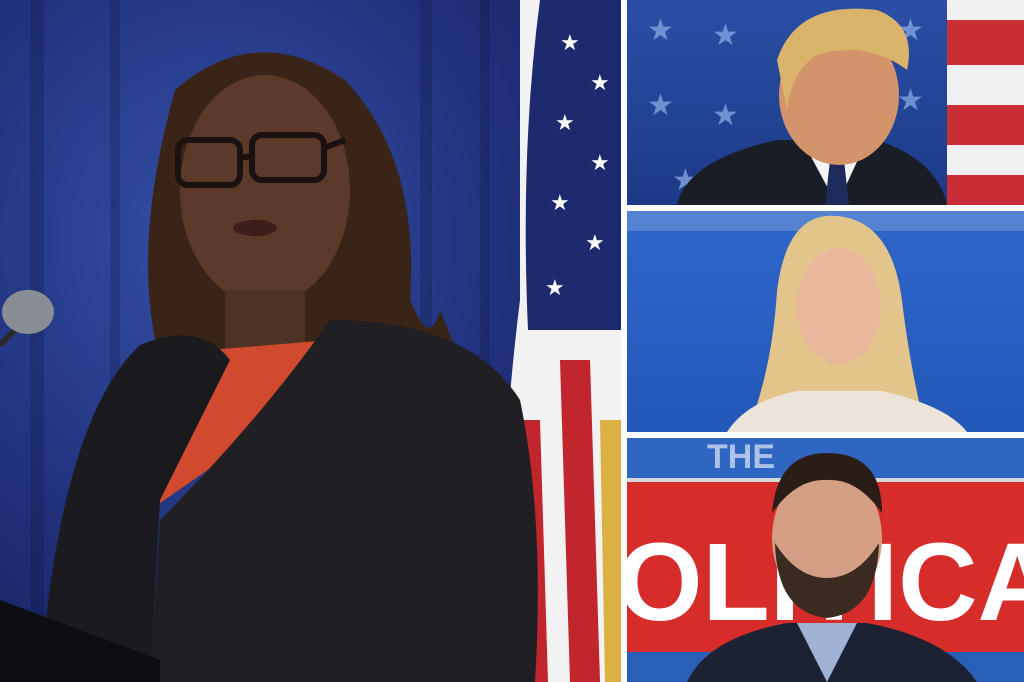 This screenshot has height=682, width=1024. I want to click on middle-right-photo, so click(825, 321).